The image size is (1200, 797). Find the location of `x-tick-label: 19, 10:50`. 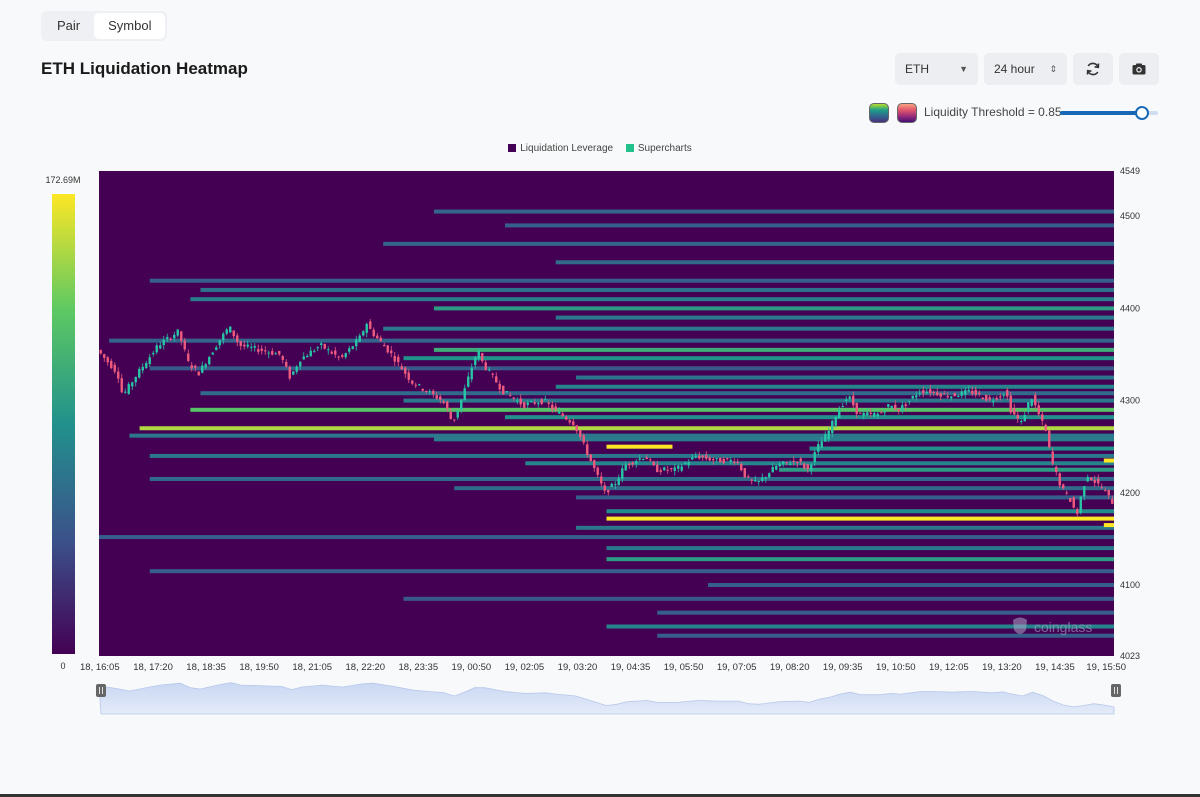

x-tick-label: 19, 10:50 is located at coordinates (896, 667).